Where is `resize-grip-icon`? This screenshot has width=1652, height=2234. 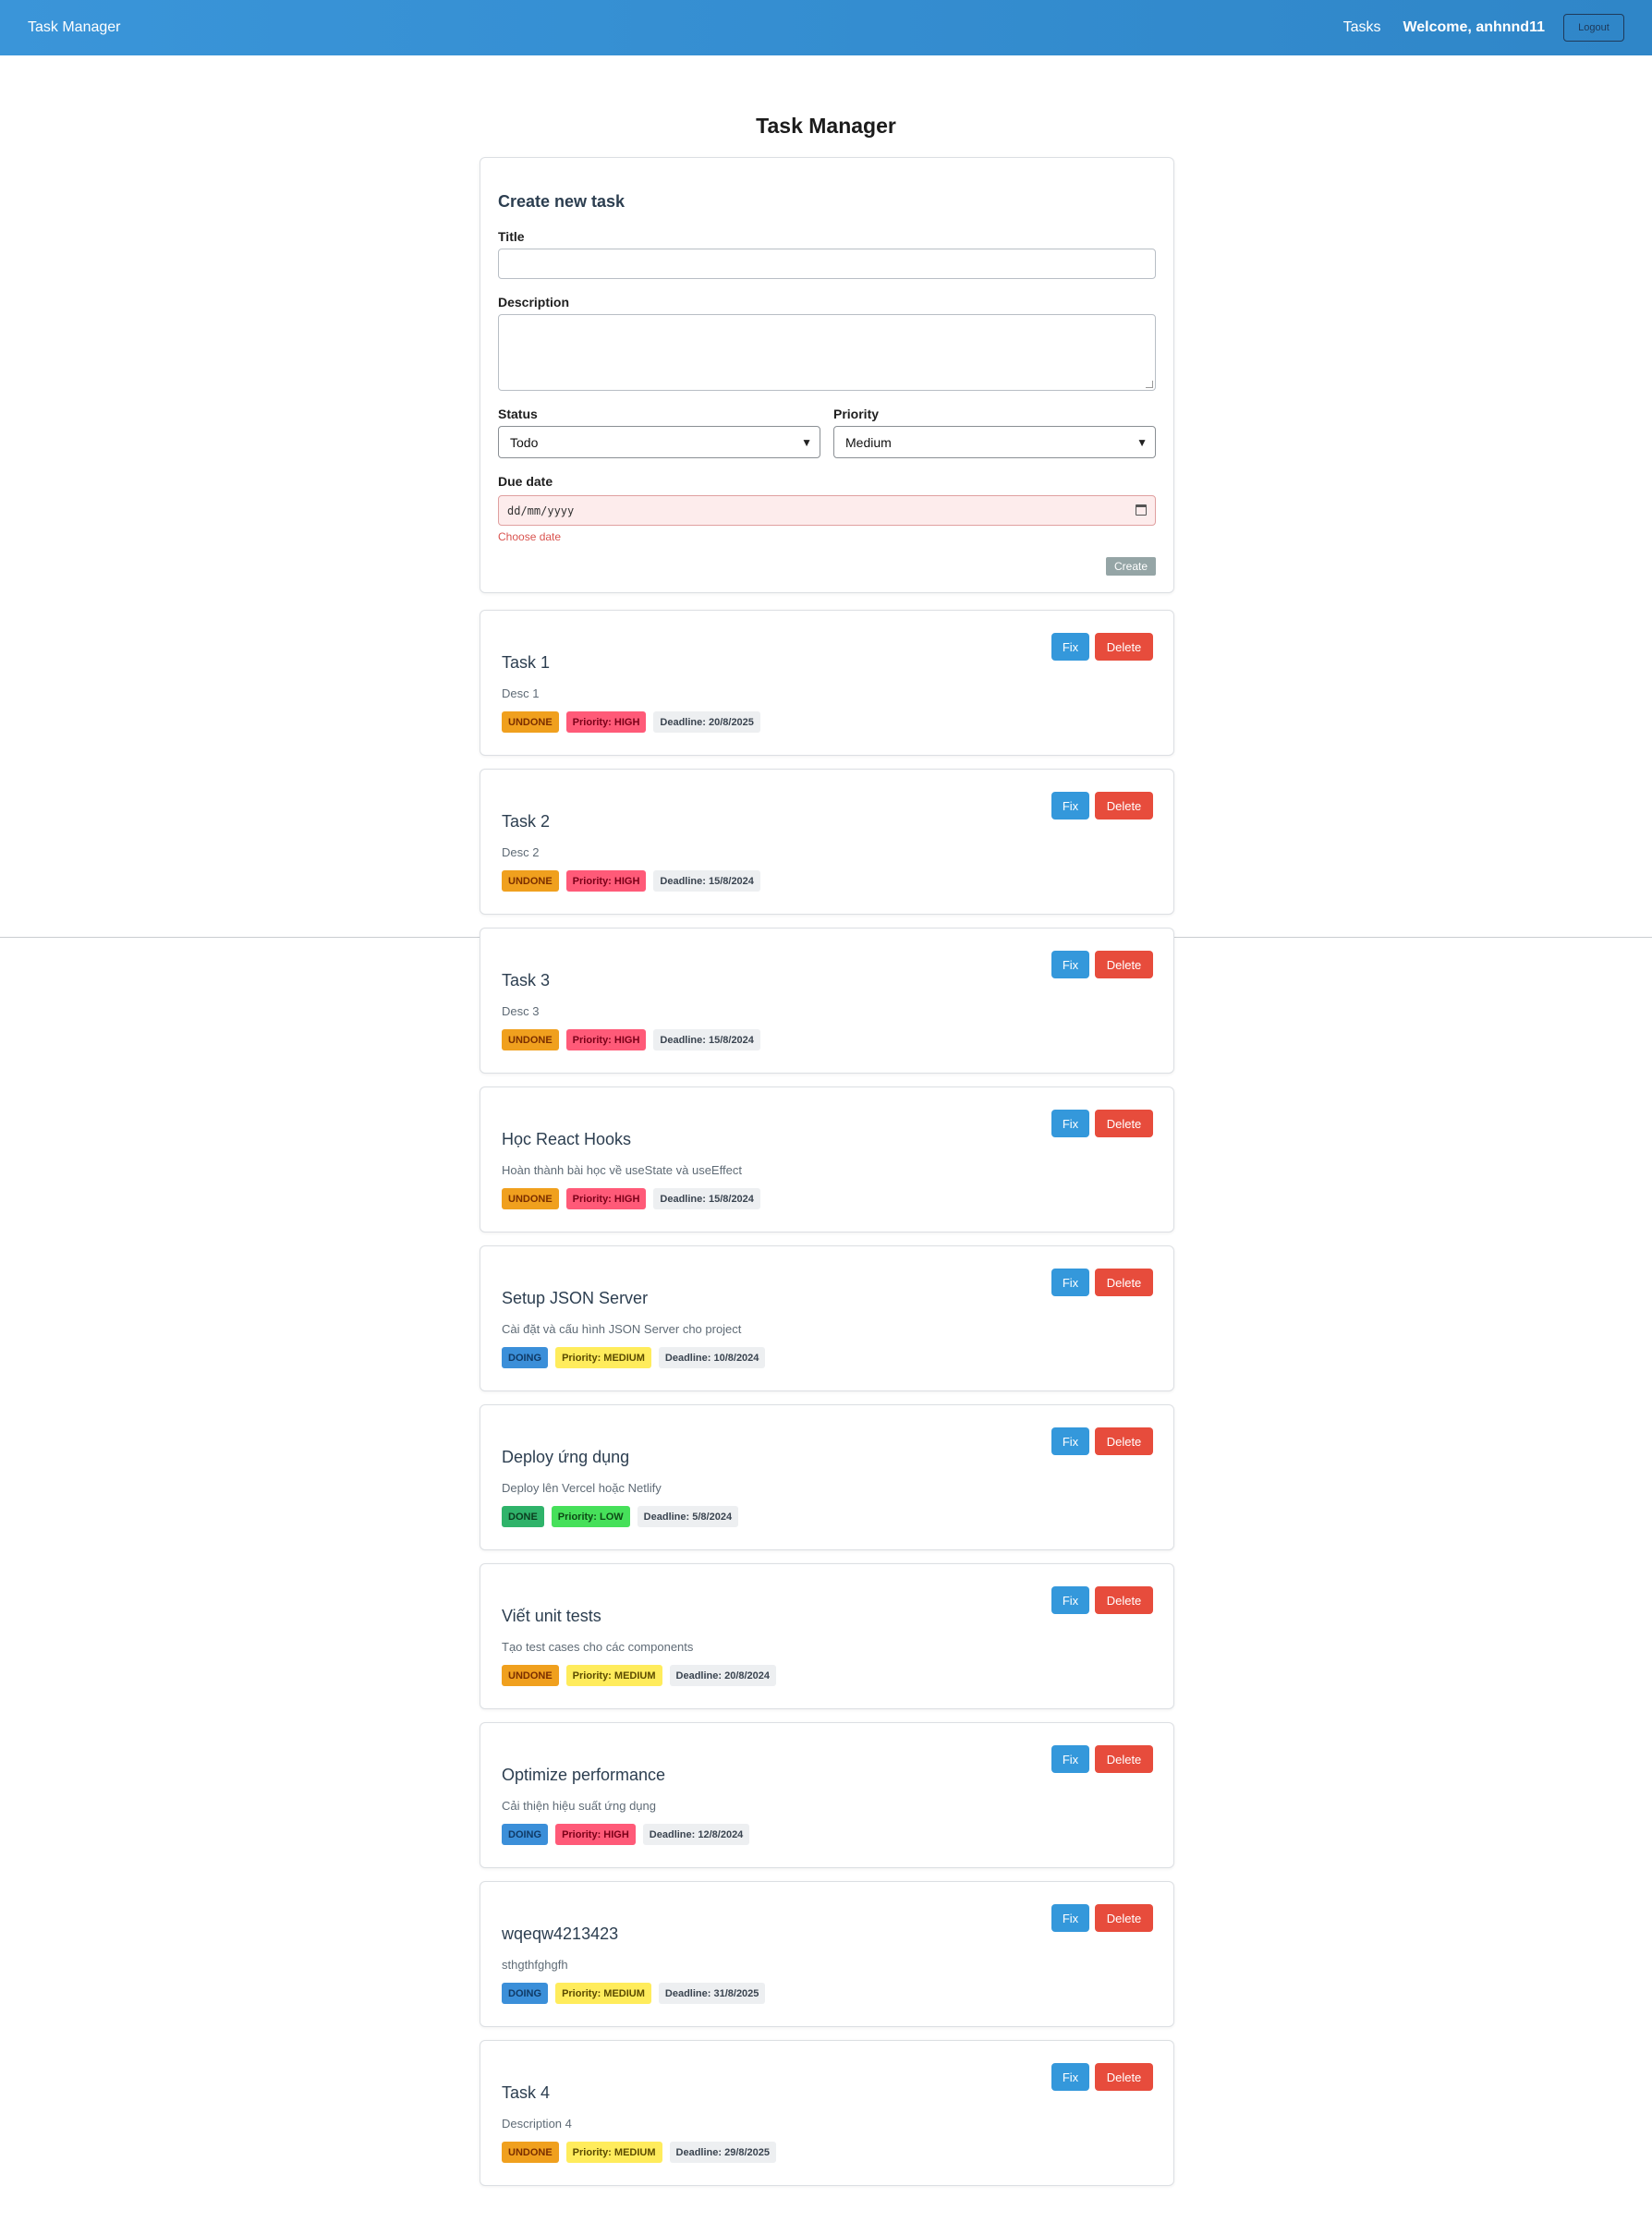 resize-grip-icon is located at coordinates (1149, 384).